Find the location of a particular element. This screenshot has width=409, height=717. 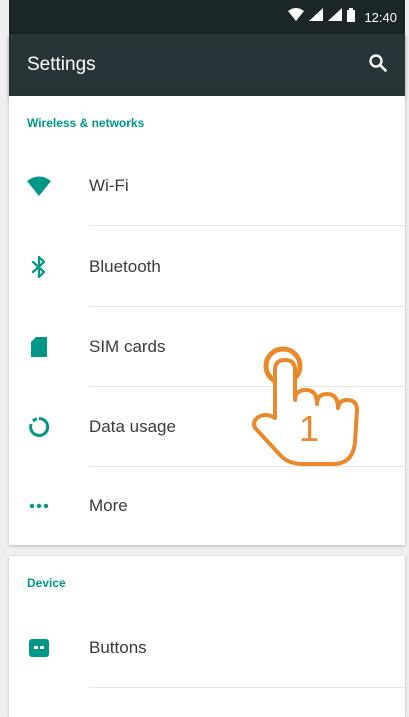

settings-item-label: Wi-Fi is located at coordinates (109, 185).